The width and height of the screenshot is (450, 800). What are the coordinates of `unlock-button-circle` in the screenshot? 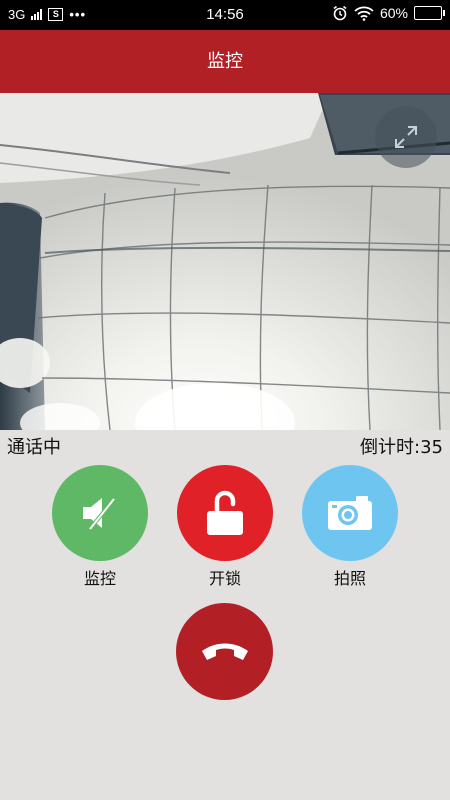 It's located at (225, 513).